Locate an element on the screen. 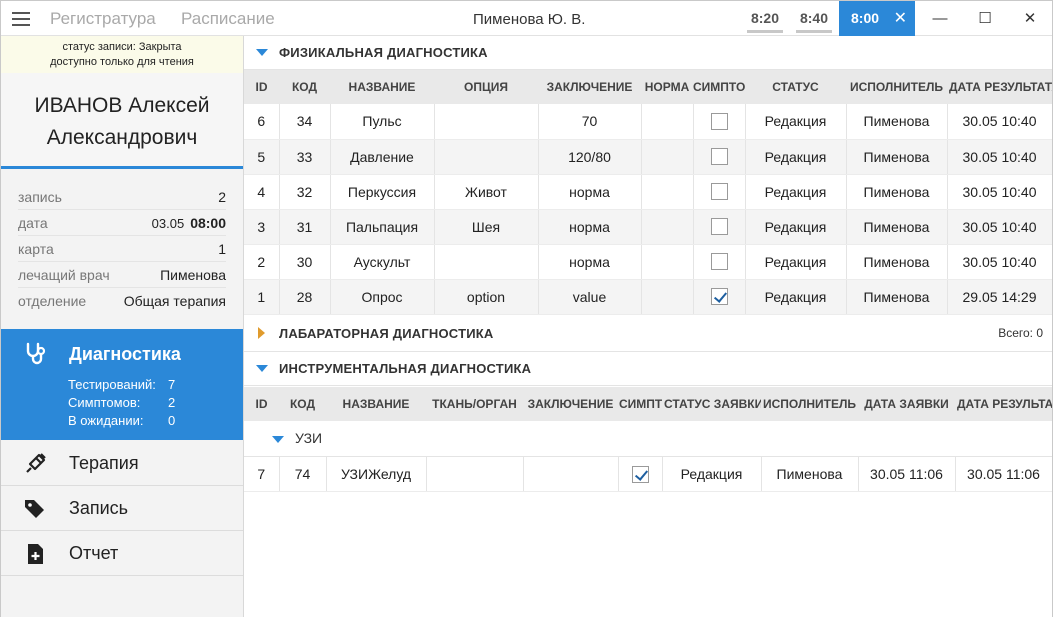  time-tab: 8:40 is located at coordinates (814, 18).